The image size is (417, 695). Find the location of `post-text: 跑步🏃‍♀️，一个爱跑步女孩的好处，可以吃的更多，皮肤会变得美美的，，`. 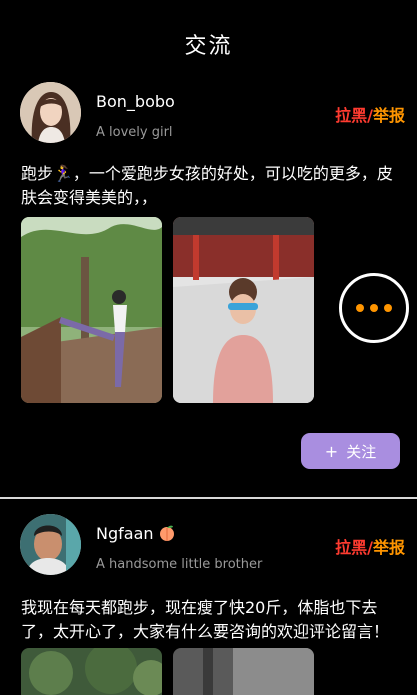

post-text: 跑步🏃‍♀️，一个爱跑步女孩的好处，可以吃的更多，皮肤会变得美美的，， is located at coordinates (207, 185).